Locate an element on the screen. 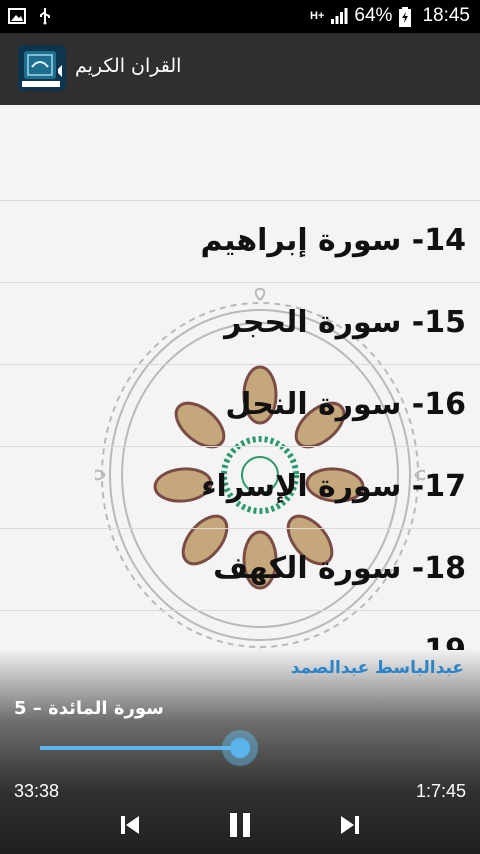 Image resolution: width=480 pixels, height=854 pixels. seek-thumb is located at coordinates (240, 748).